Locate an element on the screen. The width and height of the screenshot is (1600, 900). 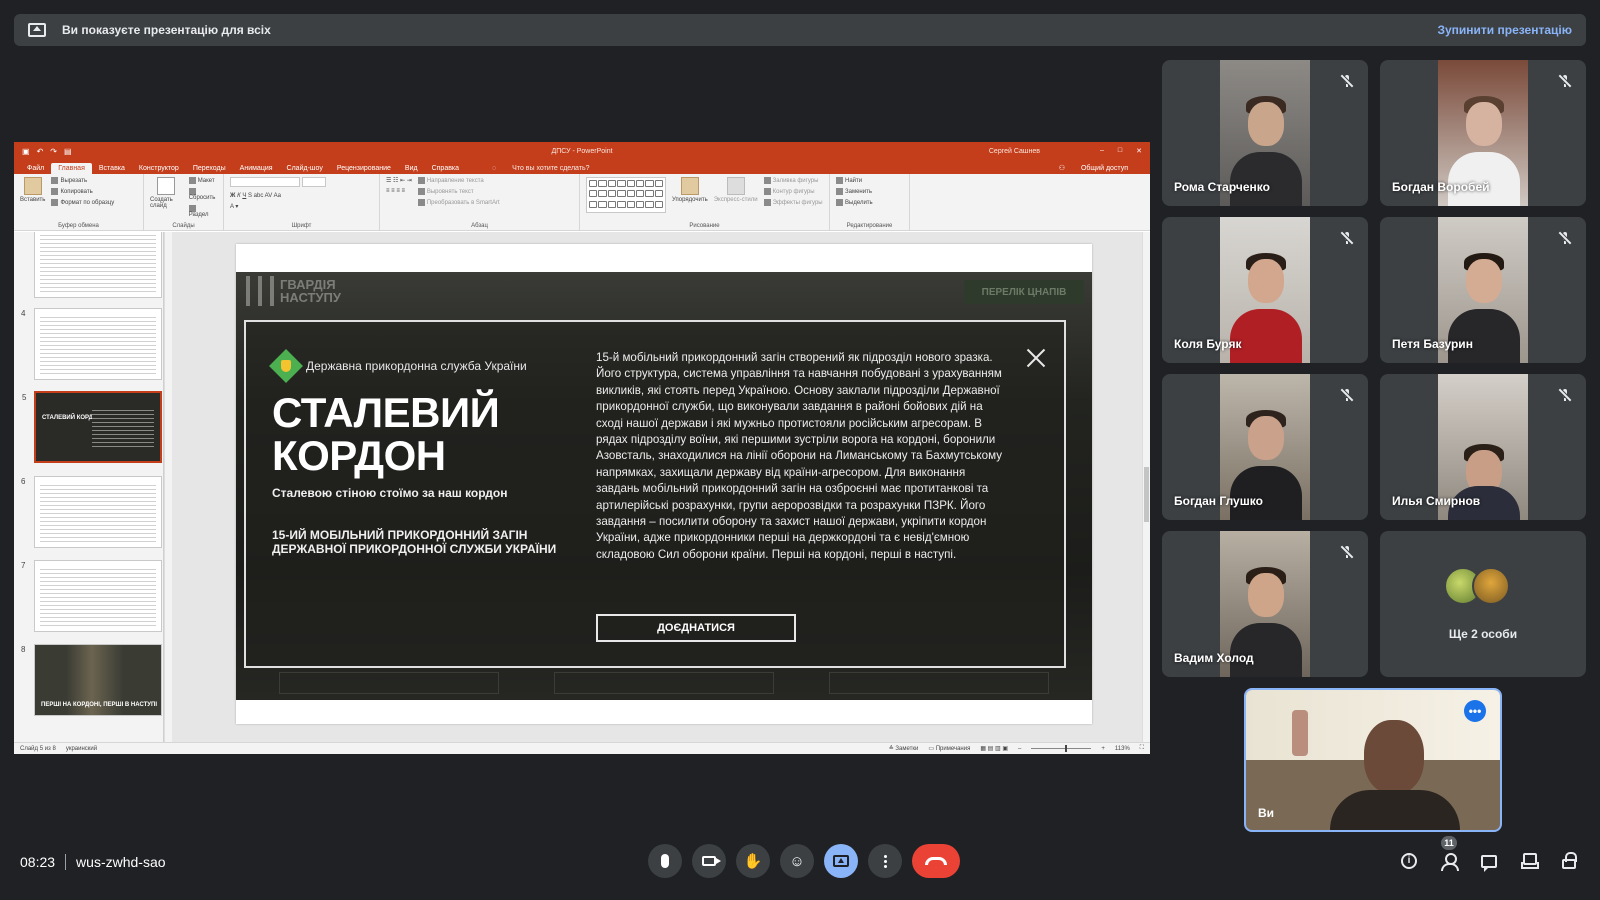
tab-transitions: Переходы is located at coordinates (209, 168).